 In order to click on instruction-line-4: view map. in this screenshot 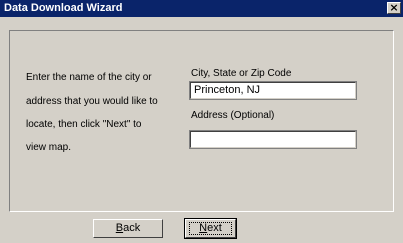, I will do `click(49, 147)`.